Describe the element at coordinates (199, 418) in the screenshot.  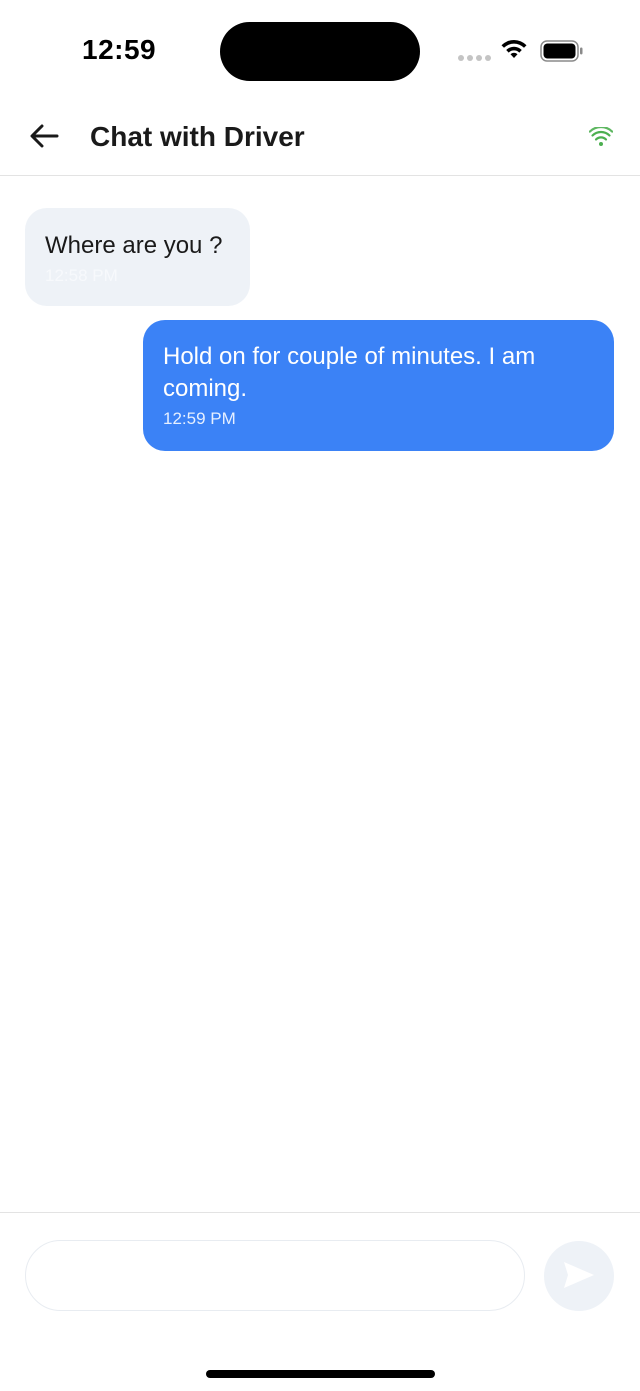
I see `message-timestamp: 12:59 PM` at that location.